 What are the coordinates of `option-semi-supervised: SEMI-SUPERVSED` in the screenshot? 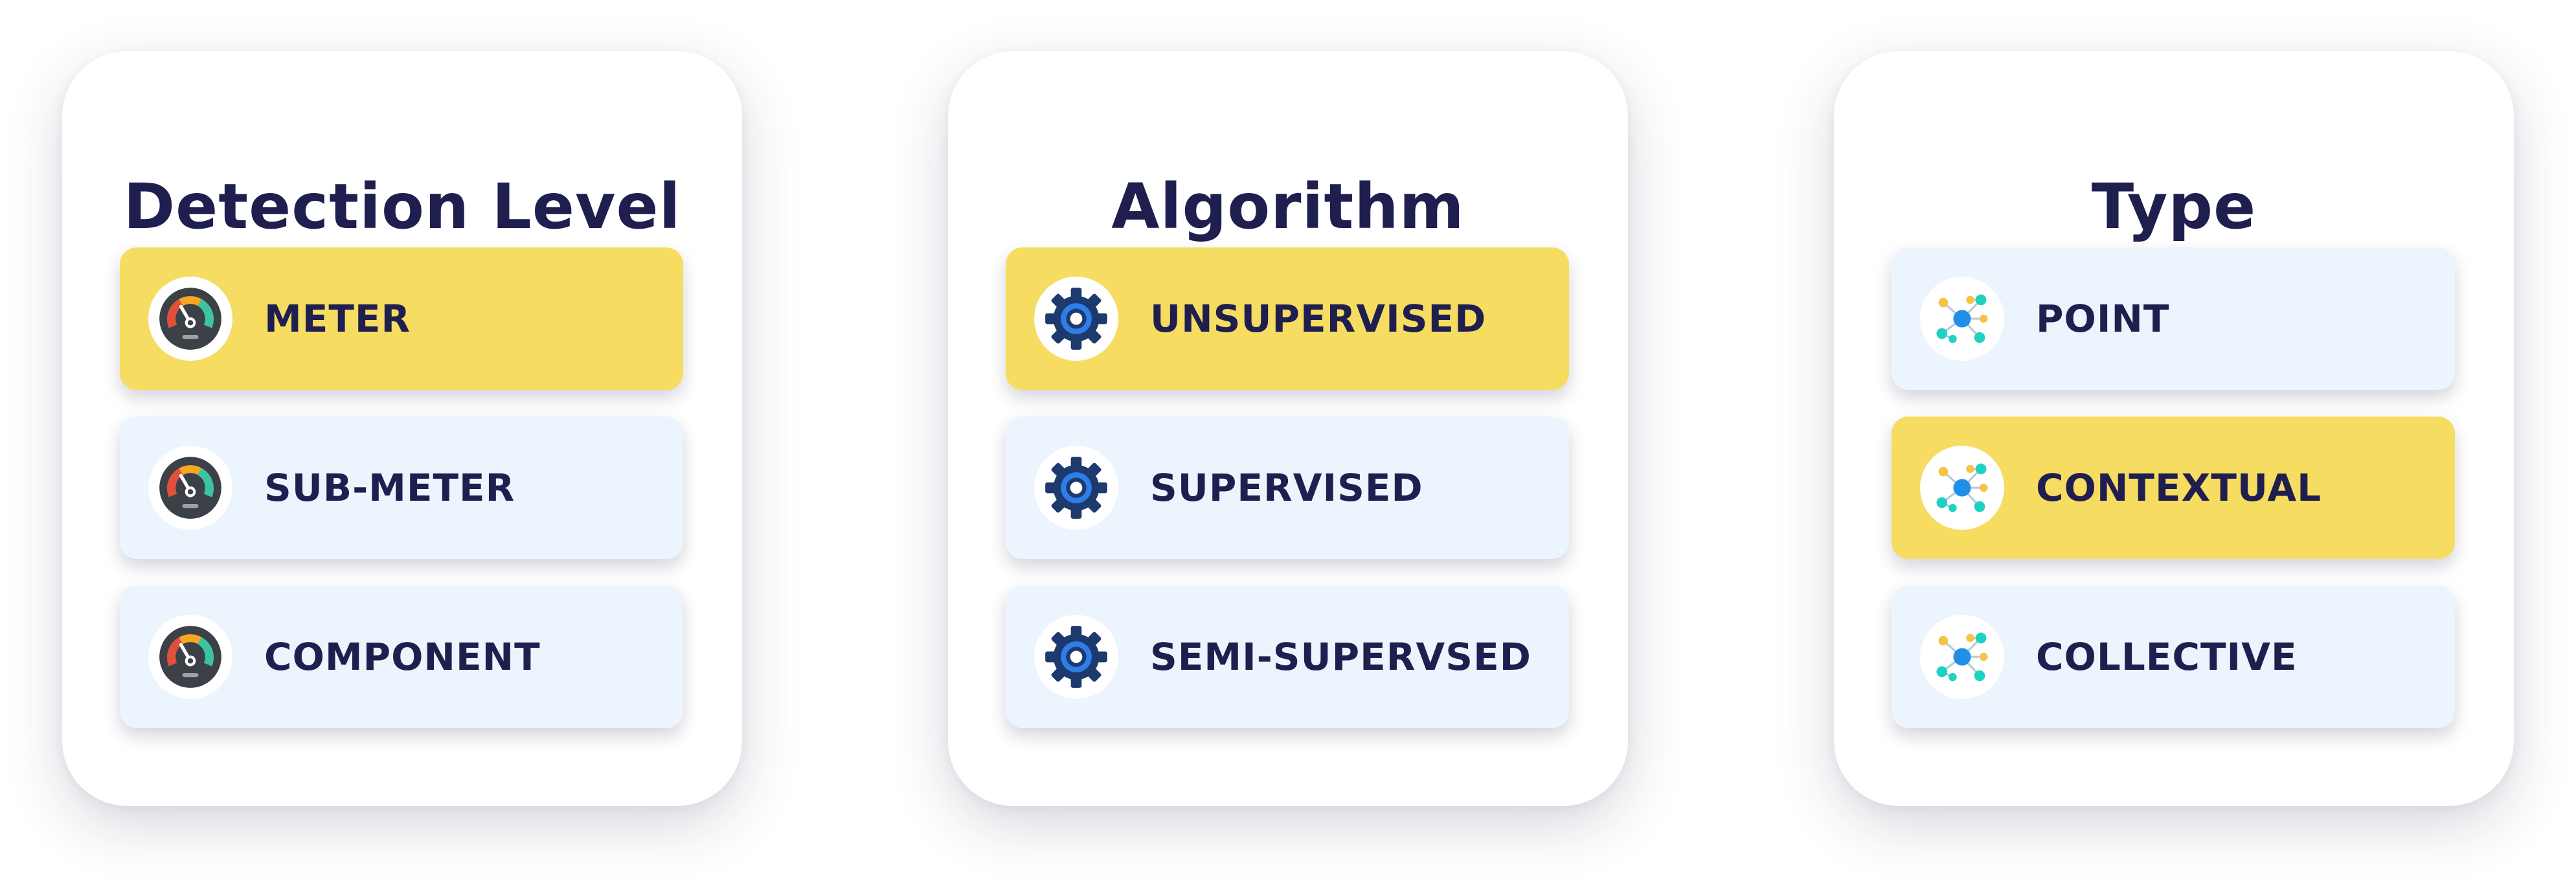 It's located at (1287, 657).